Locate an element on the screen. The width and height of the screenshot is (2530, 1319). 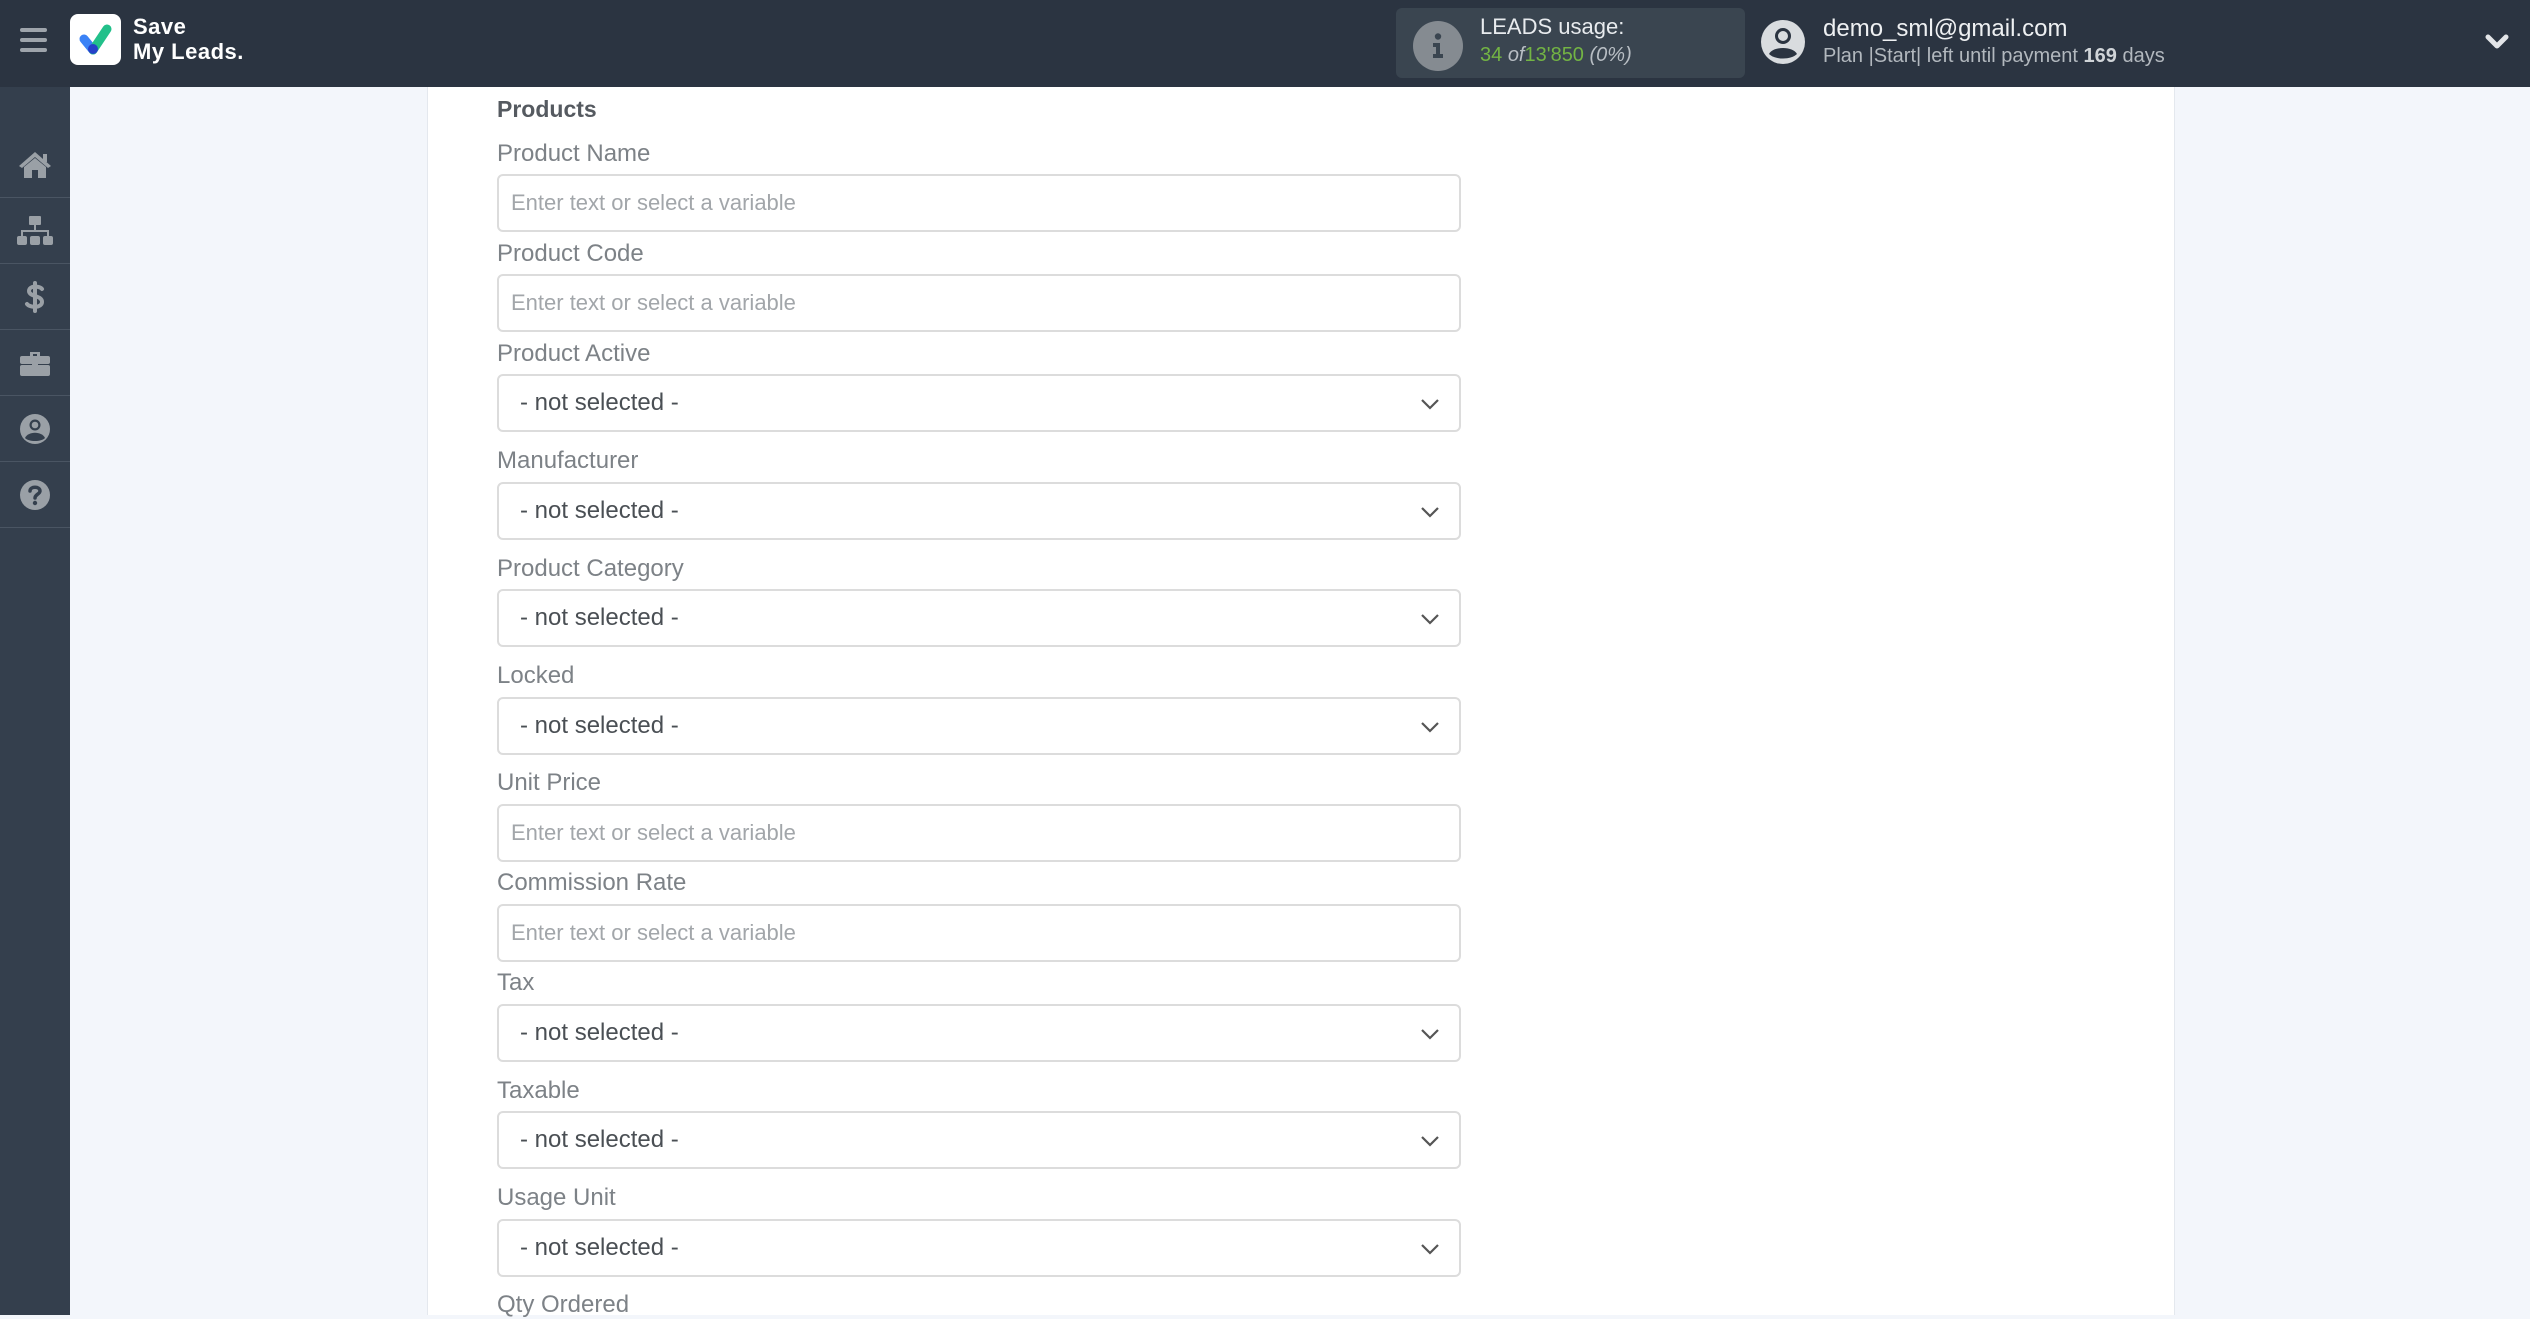
taxable-select: - not selected - is located at coordinates (979, 1140).